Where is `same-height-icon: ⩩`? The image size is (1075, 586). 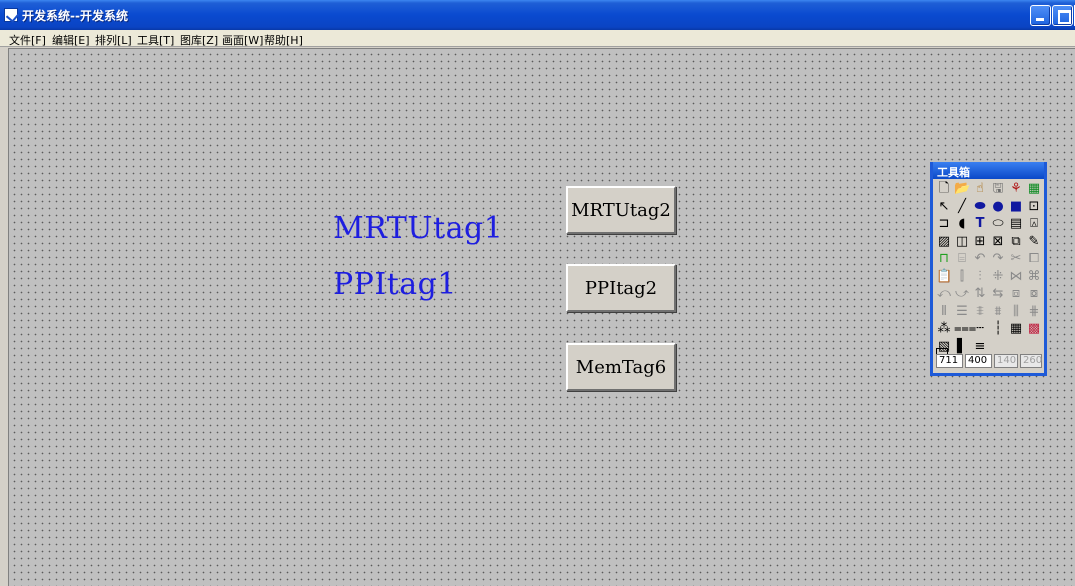 same-height-icon: ⩩ is located at coordinates (998, 312).